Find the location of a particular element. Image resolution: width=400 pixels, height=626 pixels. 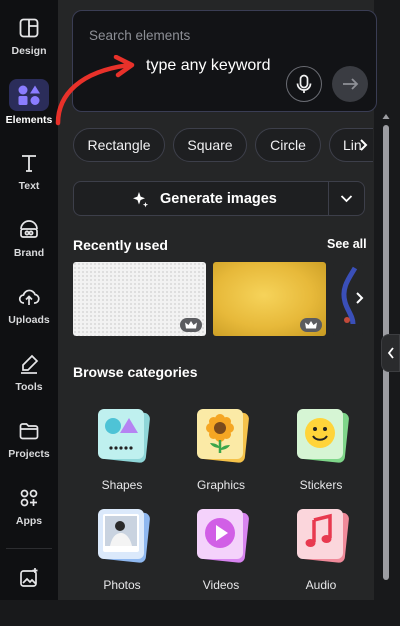

collapse-panel-button is located at coordinates (390, 353).